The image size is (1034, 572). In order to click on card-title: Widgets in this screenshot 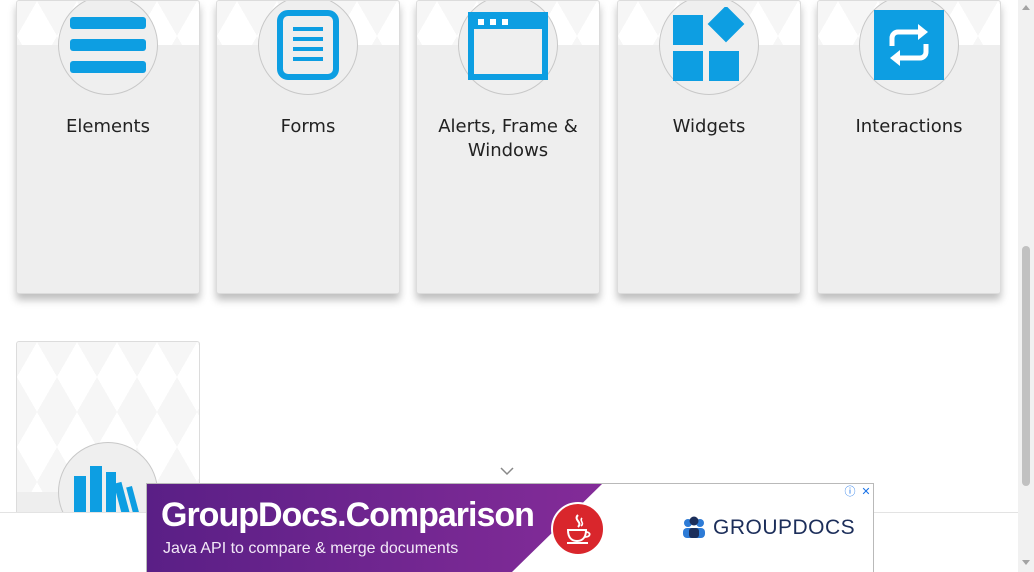, I will do `click(709, 126)`.